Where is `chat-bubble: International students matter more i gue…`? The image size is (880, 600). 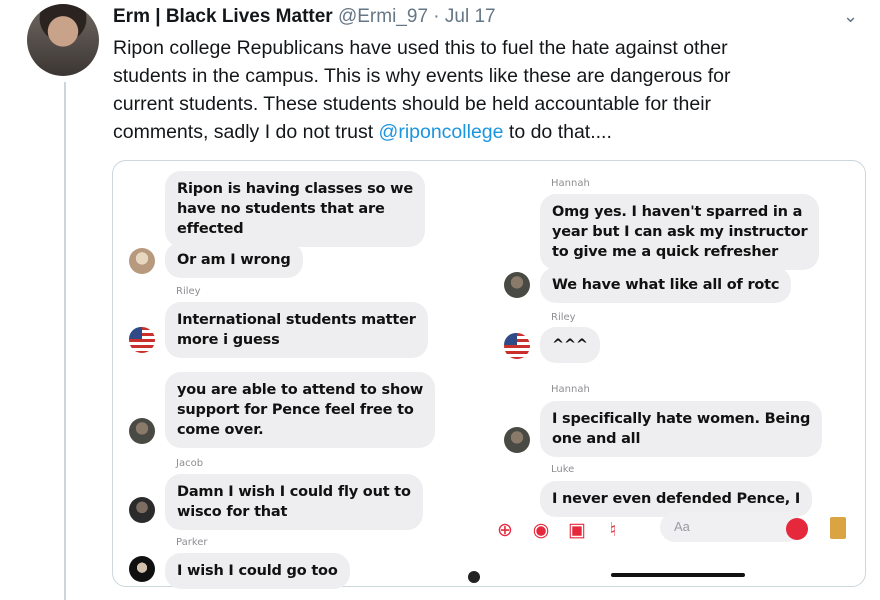 chat-bubble: International students matter more i gue… is located at coordinates (296, 330).